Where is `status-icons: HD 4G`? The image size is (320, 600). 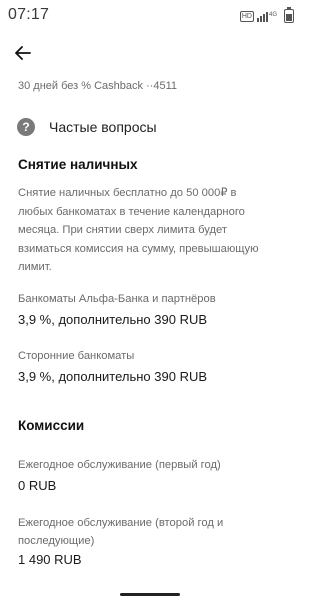
status-icons: HD 4G is located at coordinates (266, 15).